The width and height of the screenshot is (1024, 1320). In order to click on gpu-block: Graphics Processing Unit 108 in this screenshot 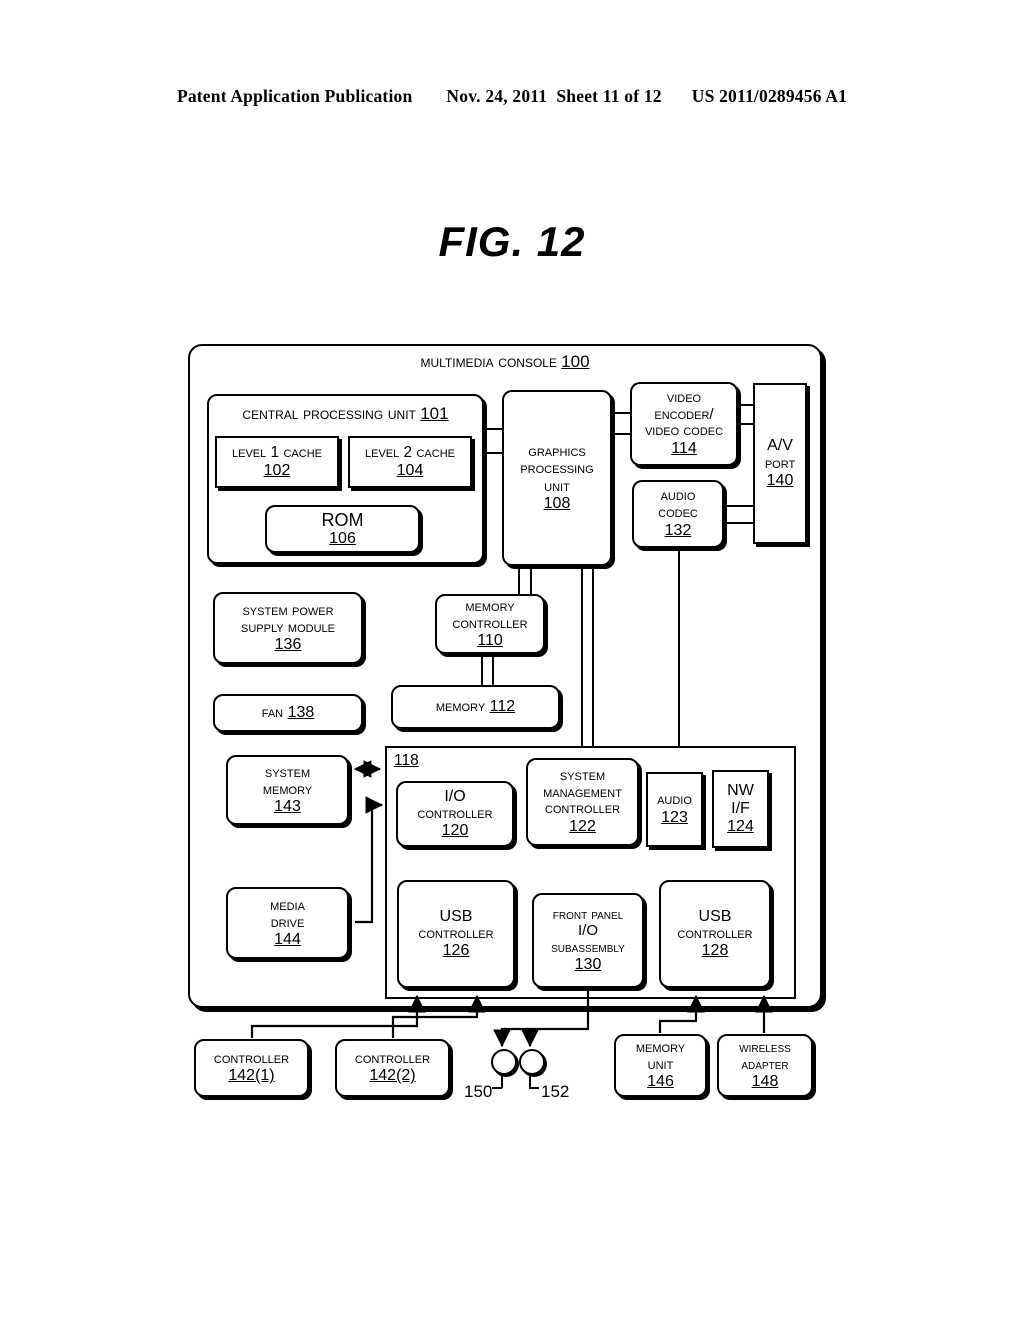, I will do `click(557, 478)`.